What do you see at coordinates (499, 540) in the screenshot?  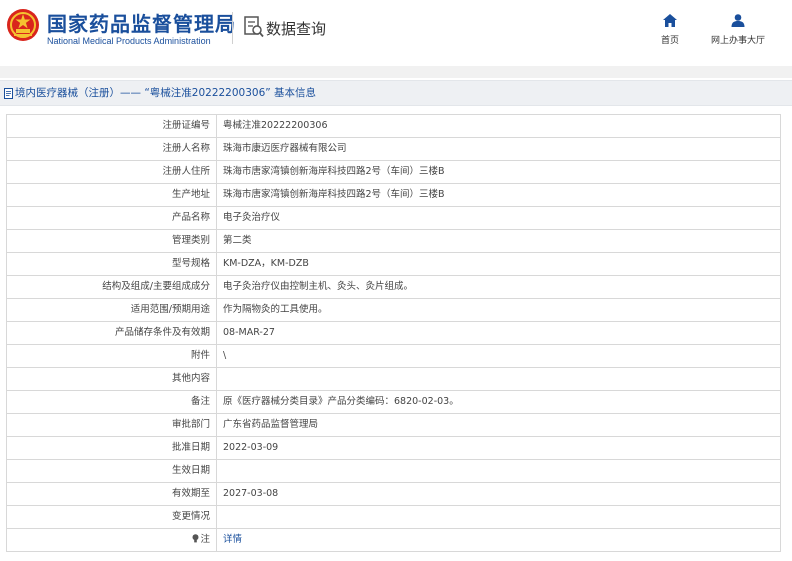 I see `field-value: 详情` at bounding box center [499, 540].